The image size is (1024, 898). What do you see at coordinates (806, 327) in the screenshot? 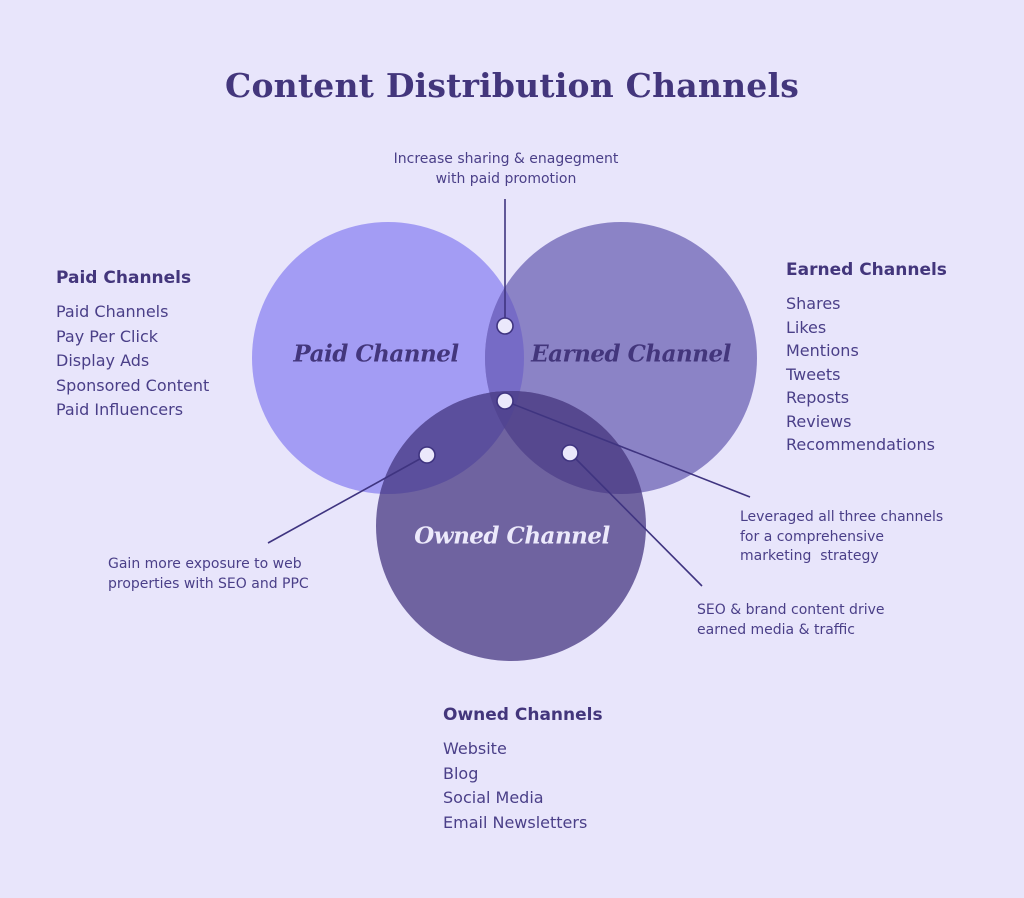
I see `list-item: Likes` at bounding box center [806, 327].